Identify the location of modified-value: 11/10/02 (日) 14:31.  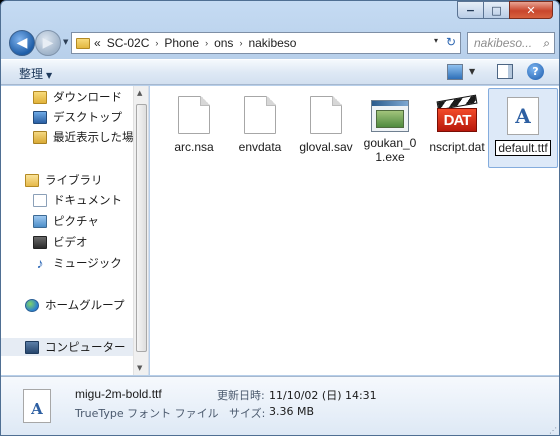
(323, 395).